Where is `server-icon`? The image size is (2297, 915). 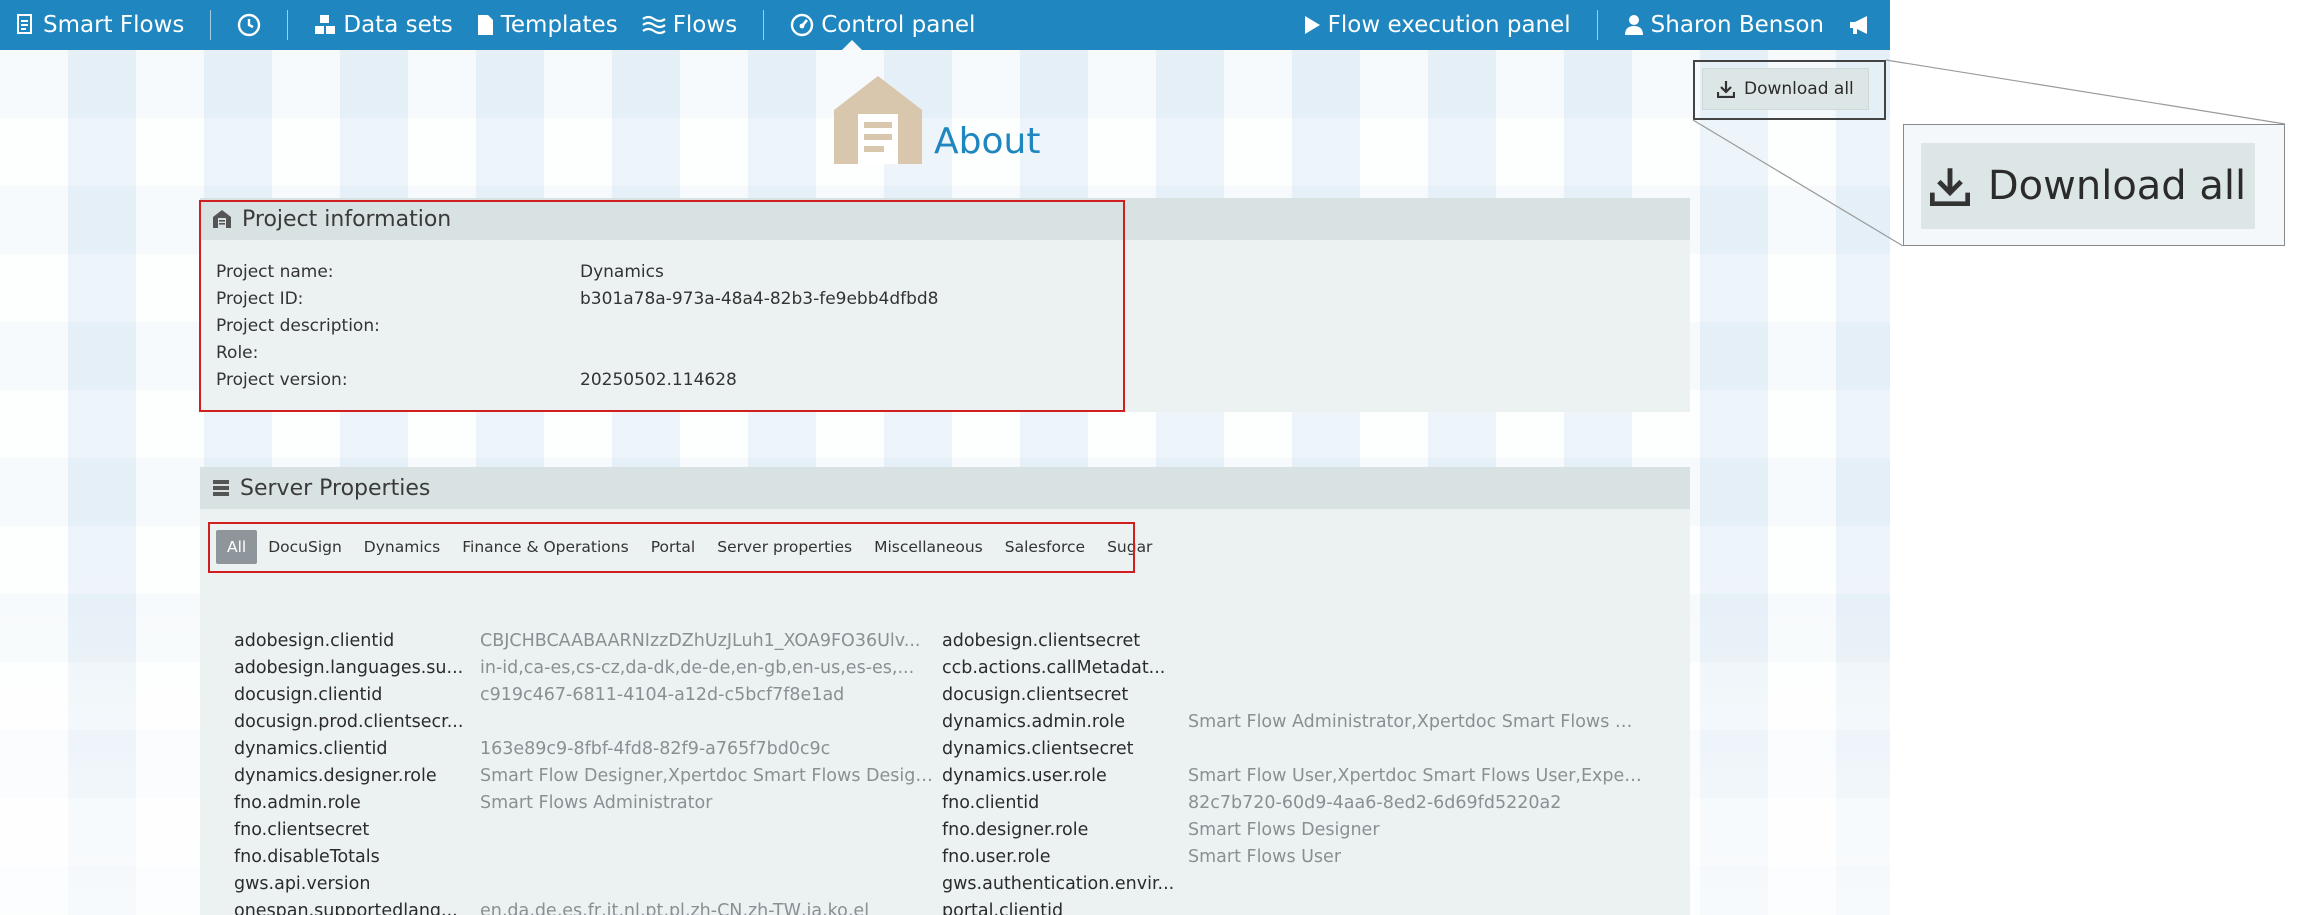
server-icon is located at coordinates (221, 488).